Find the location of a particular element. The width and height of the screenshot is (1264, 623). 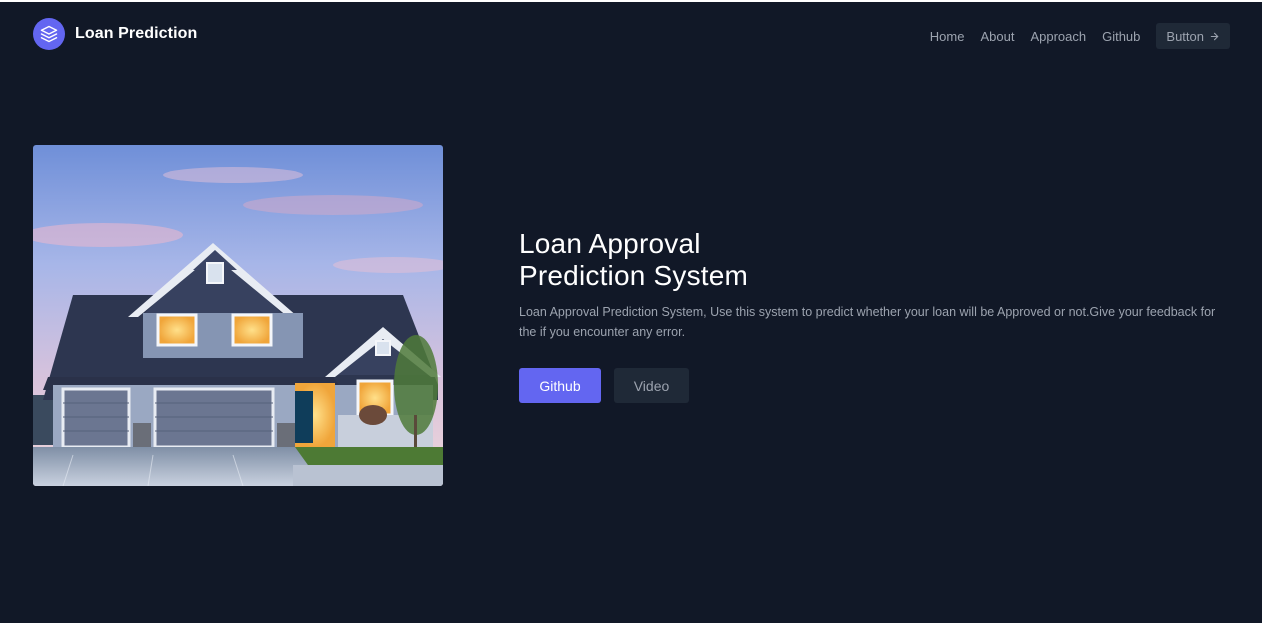

layers-icon is located at coordinates (49, 34).